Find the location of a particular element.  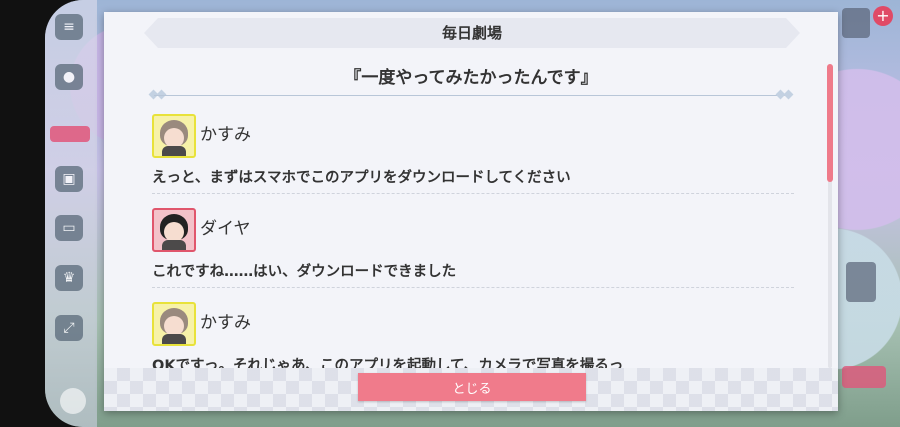

gift-icon: ▣ is located at coordinates (69, 179).